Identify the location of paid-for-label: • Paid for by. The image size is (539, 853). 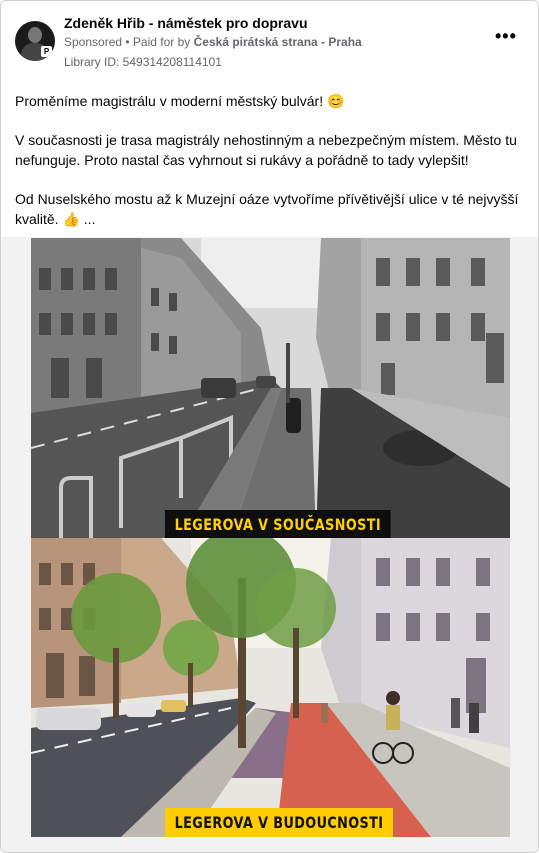
(158, 42).